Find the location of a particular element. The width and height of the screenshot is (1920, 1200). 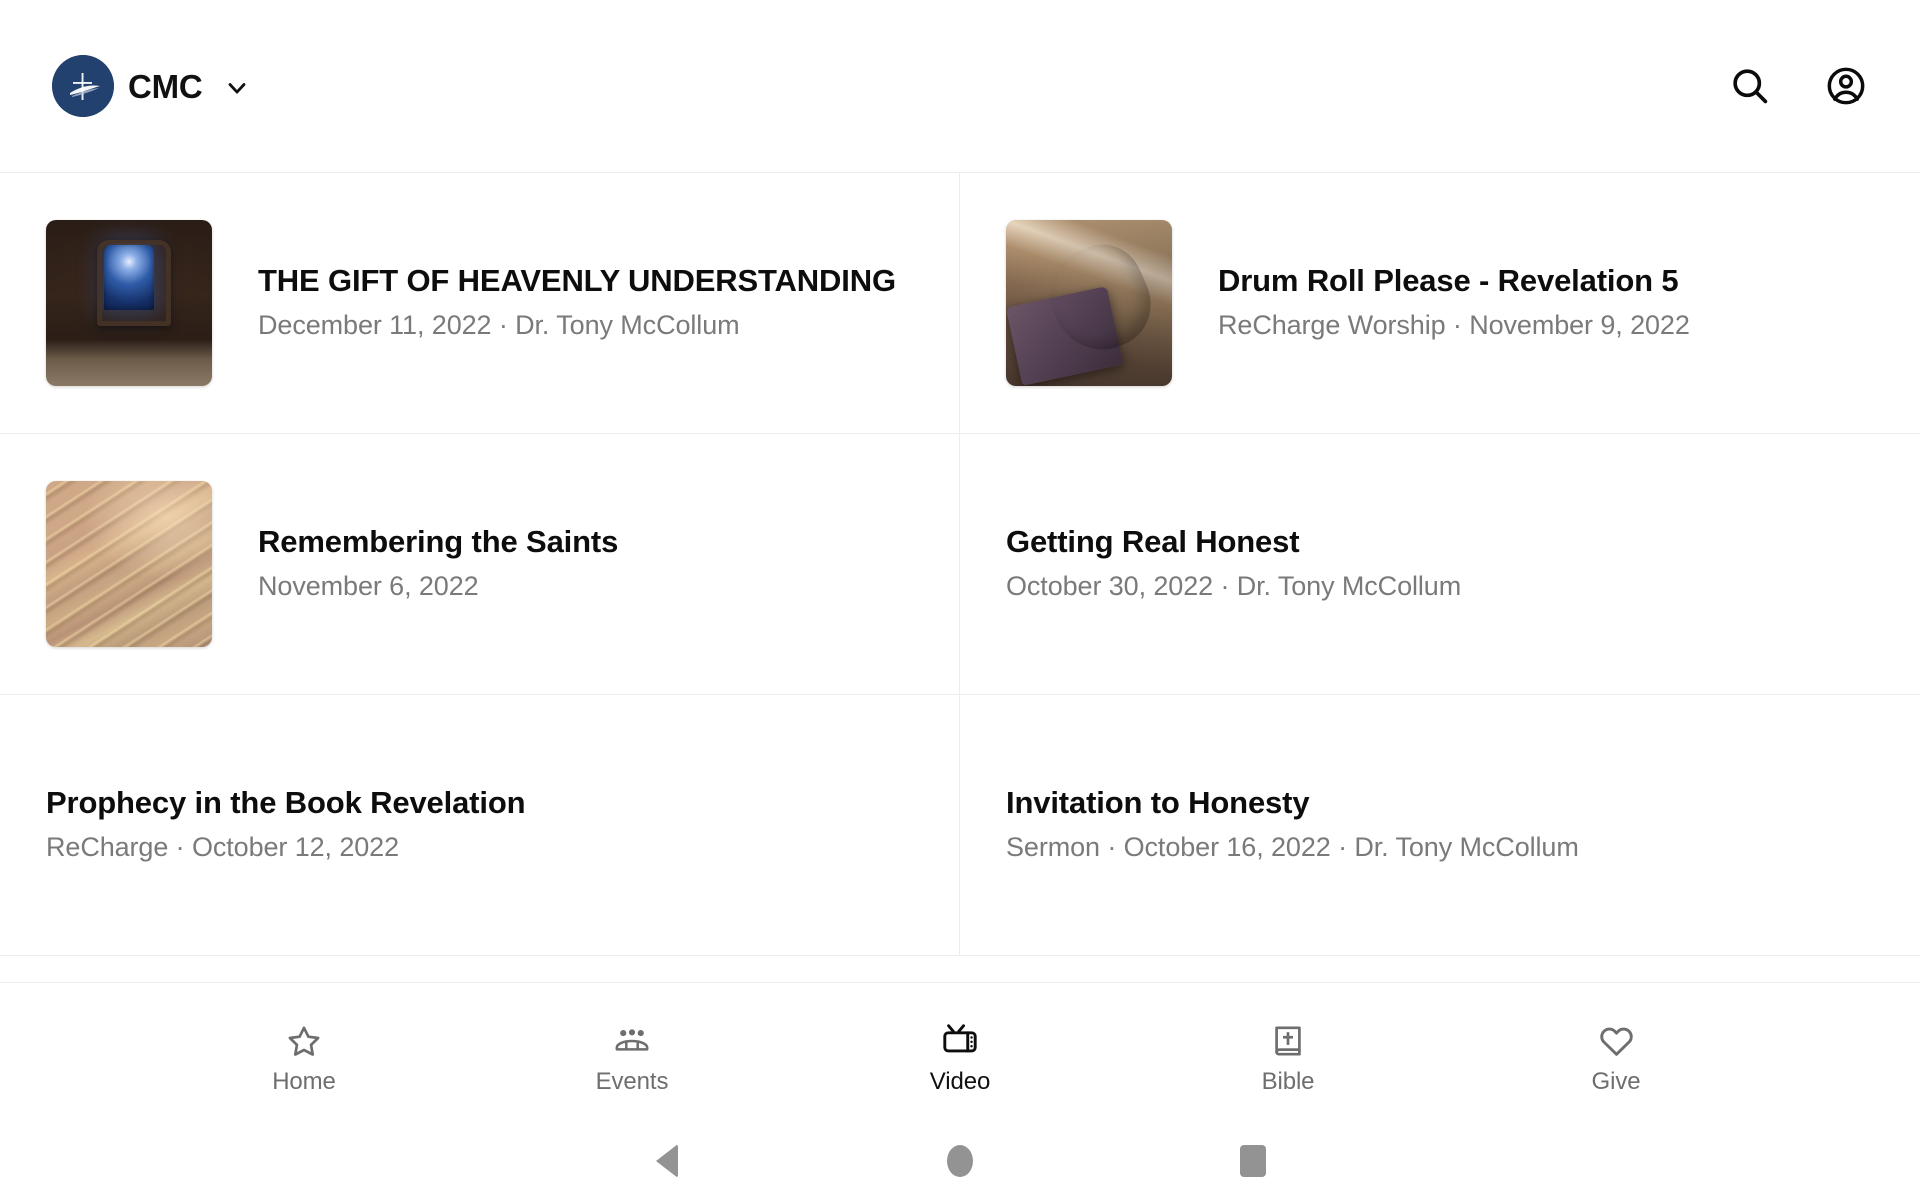

video-title: Getting Real Honest is located at coordinates (1153, 542).